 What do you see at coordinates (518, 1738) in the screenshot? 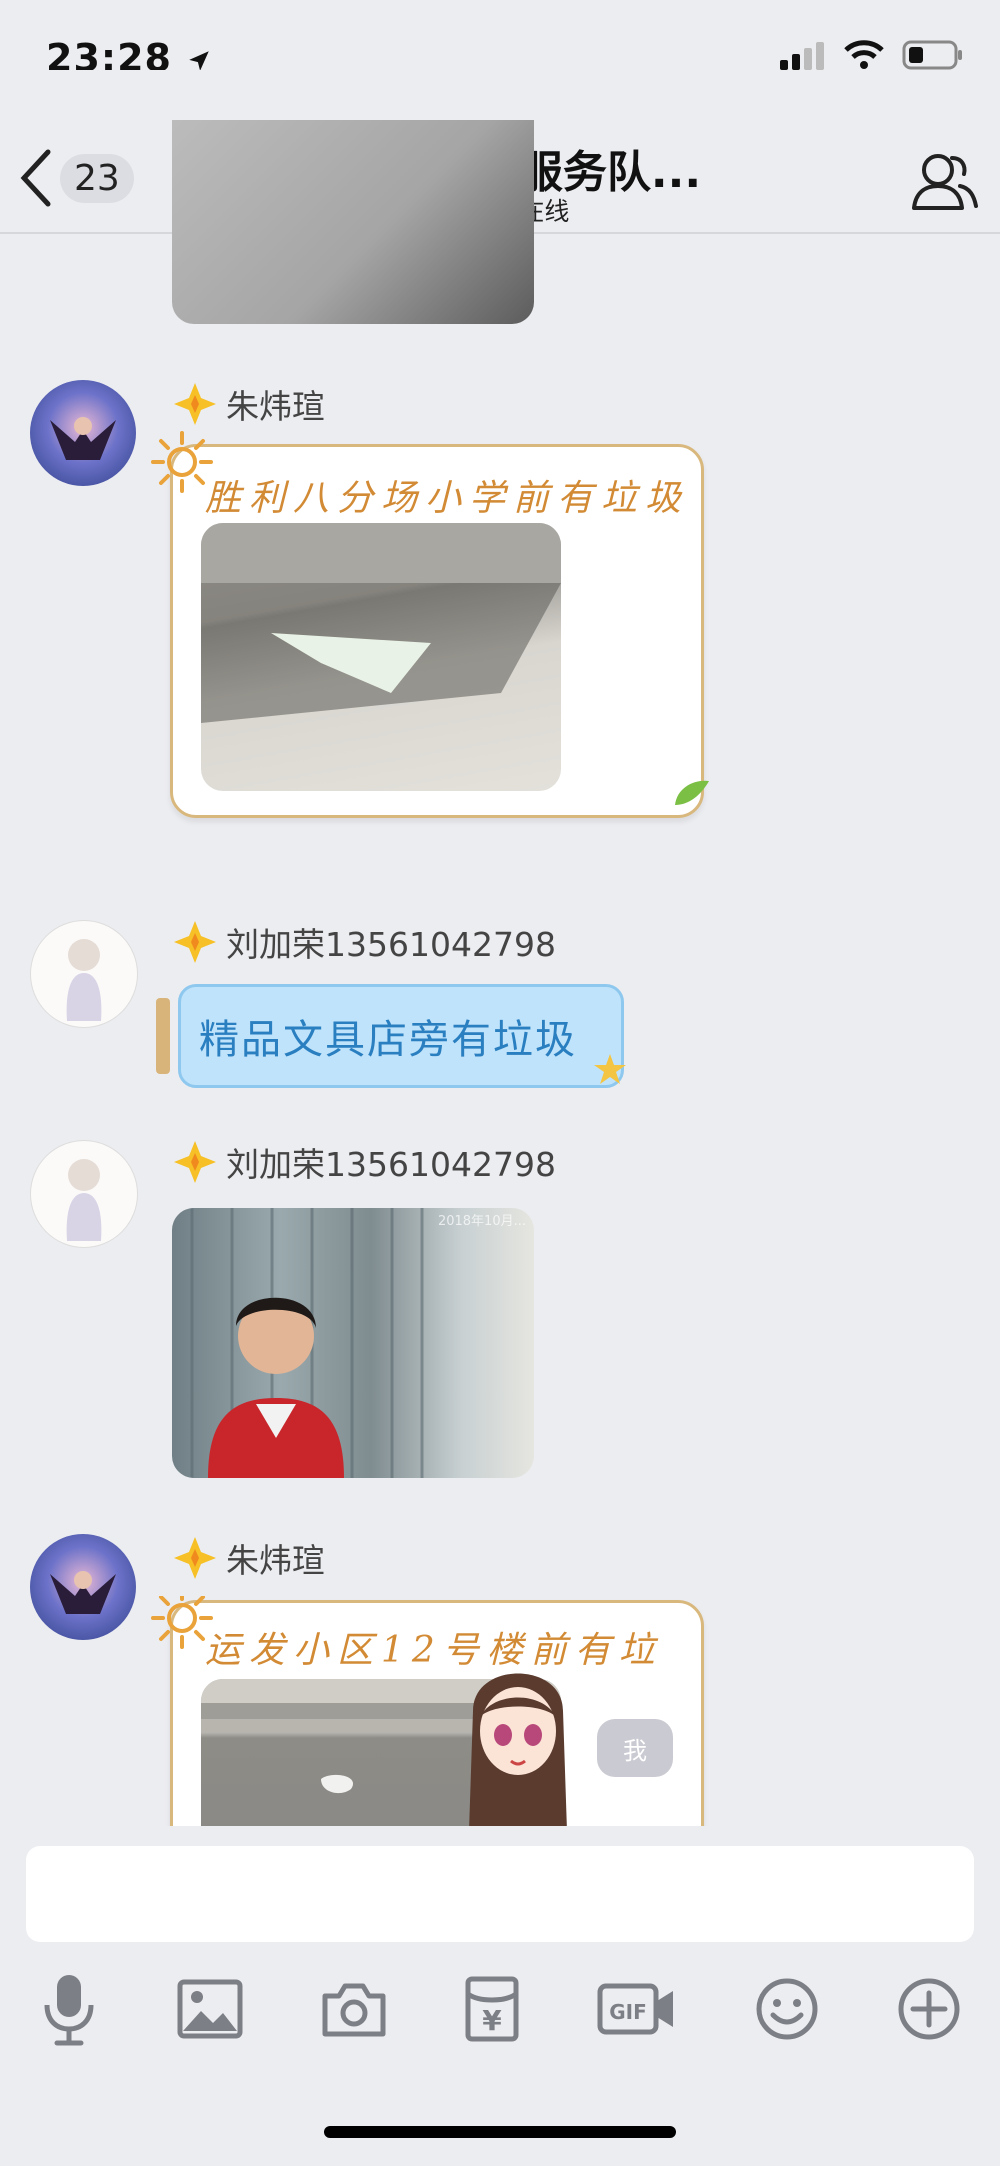
I see `sticker-character` at bounding box center [518, 1738].